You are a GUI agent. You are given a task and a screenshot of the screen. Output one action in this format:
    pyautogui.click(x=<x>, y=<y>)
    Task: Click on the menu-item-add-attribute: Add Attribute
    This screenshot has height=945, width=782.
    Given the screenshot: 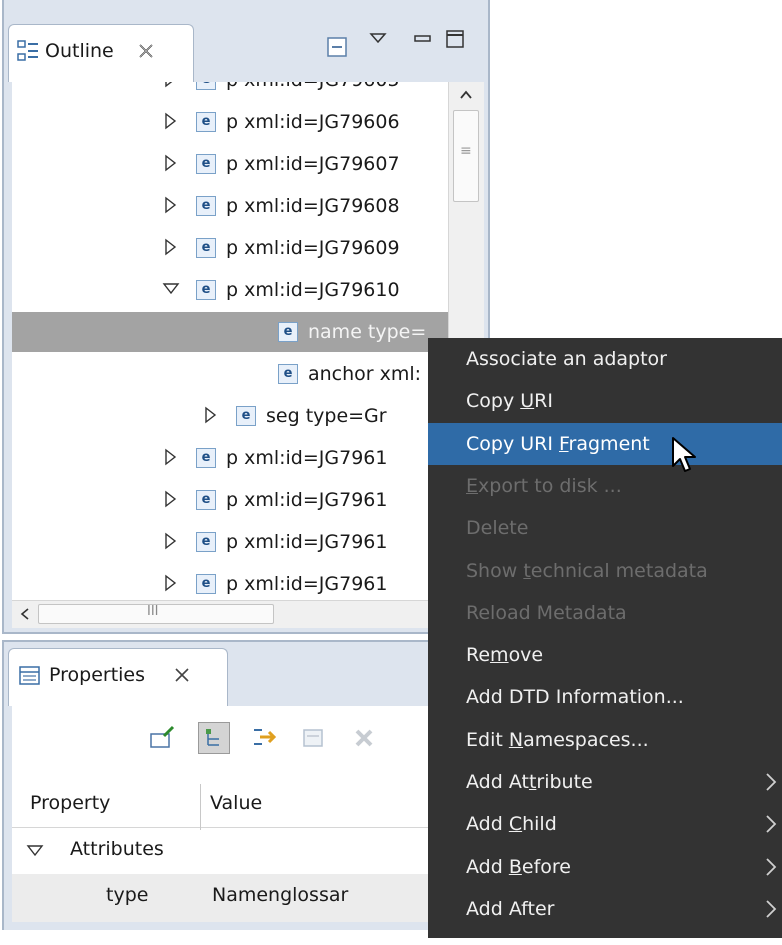 What is the action you would take?
    pyautogui.click(x=605, y=782)
    